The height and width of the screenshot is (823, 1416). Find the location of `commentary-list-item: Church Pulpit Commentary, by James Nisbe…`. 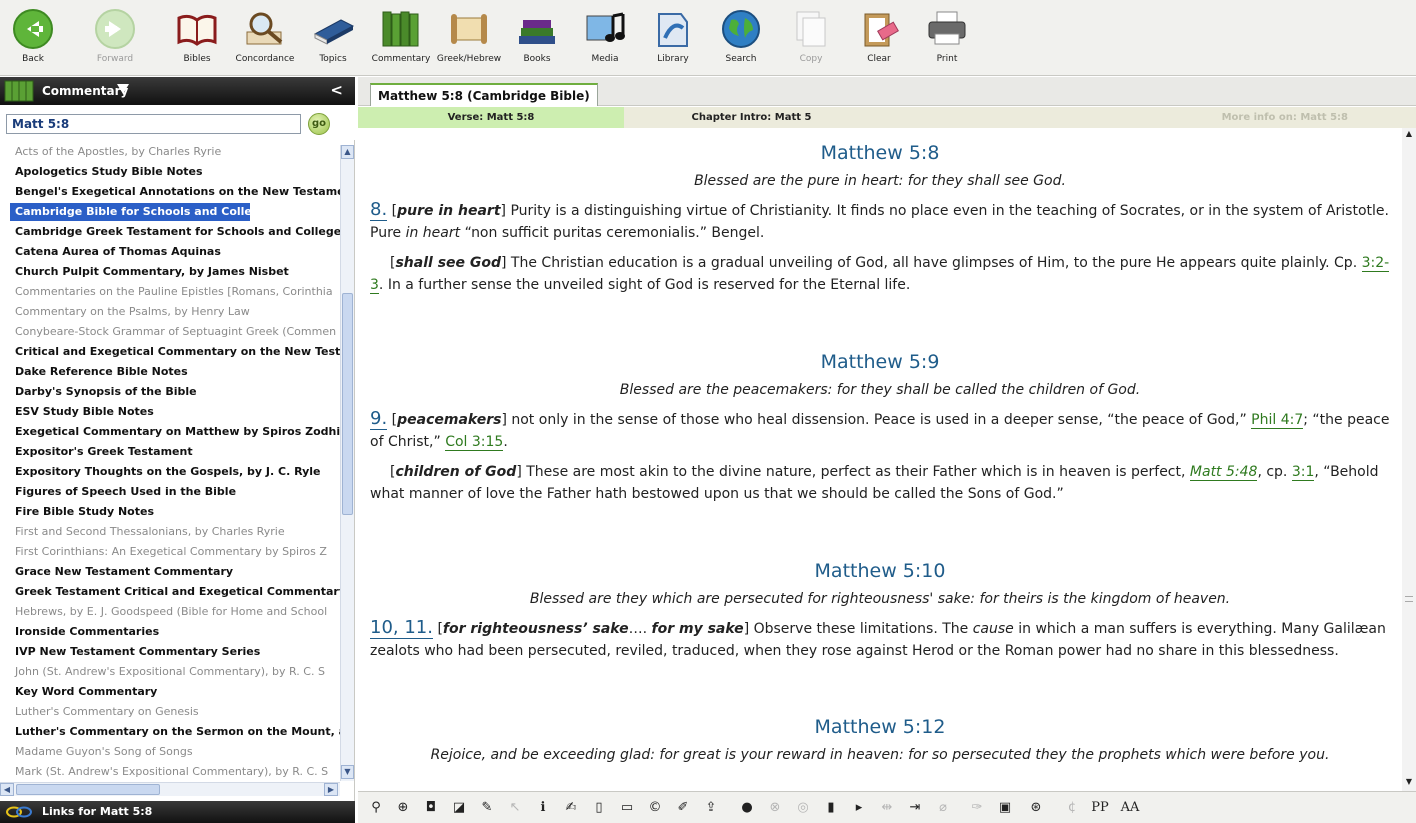

commentary-list-item: Church Pulpit Commentary, by James Nisbe… is located at coordinates (175, 272).